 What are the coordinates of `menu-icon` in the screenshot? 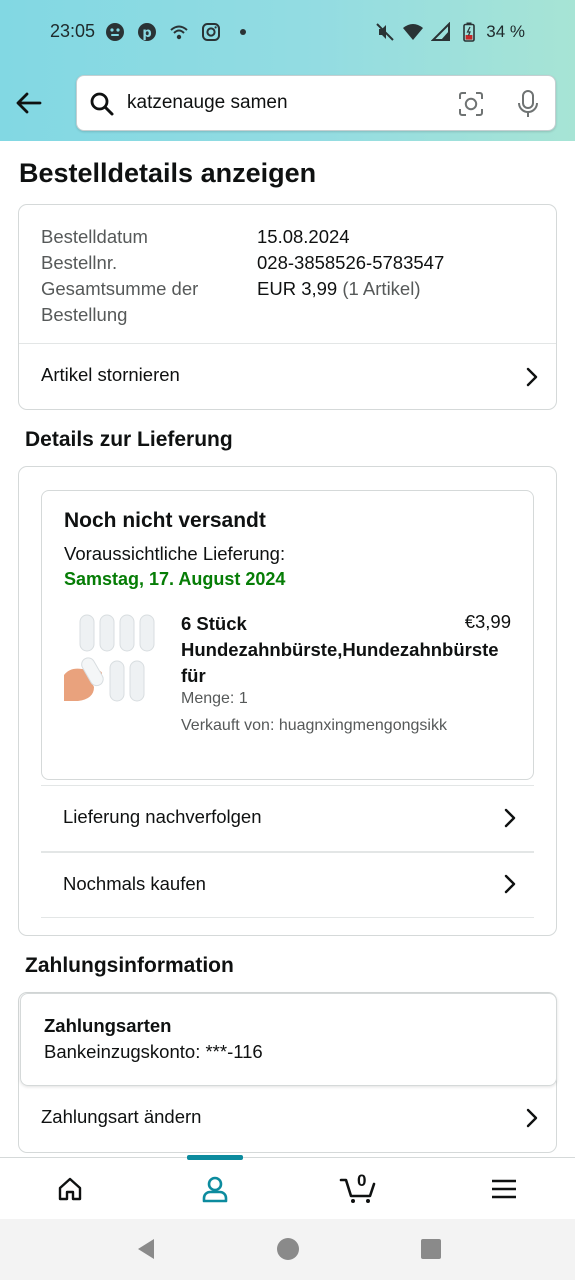 It's located at (504, 1189).